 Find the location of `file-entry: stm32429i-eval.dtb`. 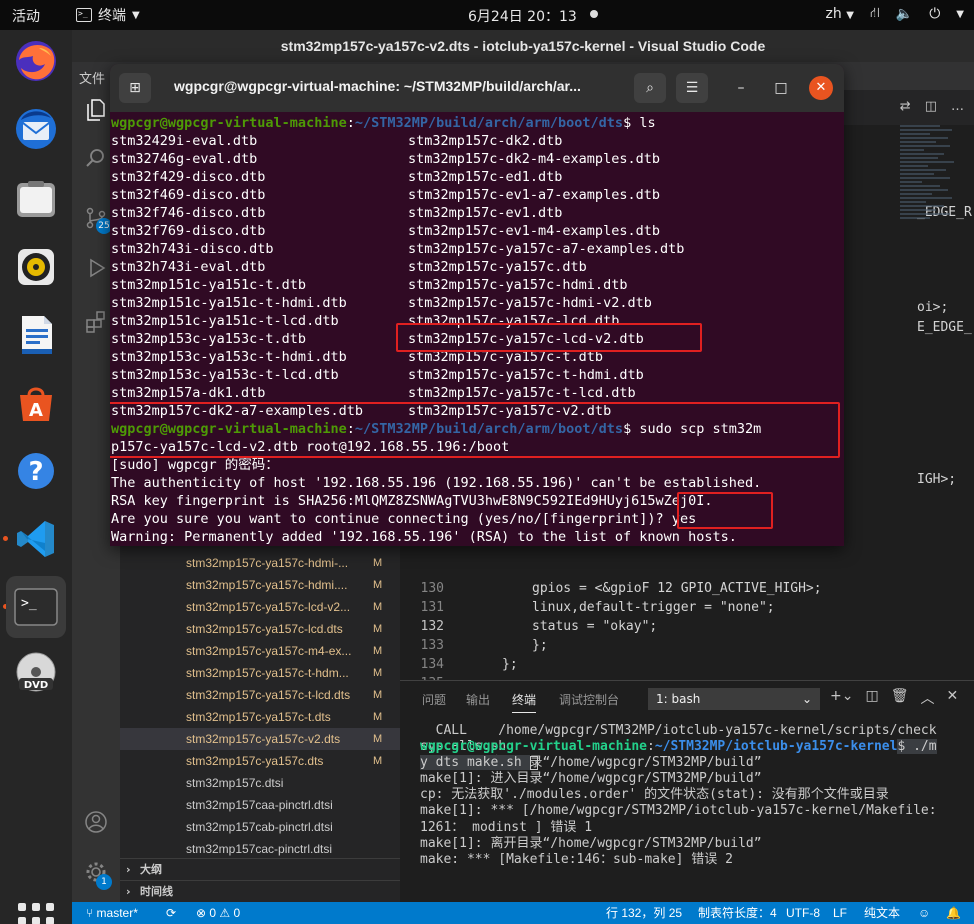

file-entry: stm32429i-eval.dtb is located at coordinates (184, 141).